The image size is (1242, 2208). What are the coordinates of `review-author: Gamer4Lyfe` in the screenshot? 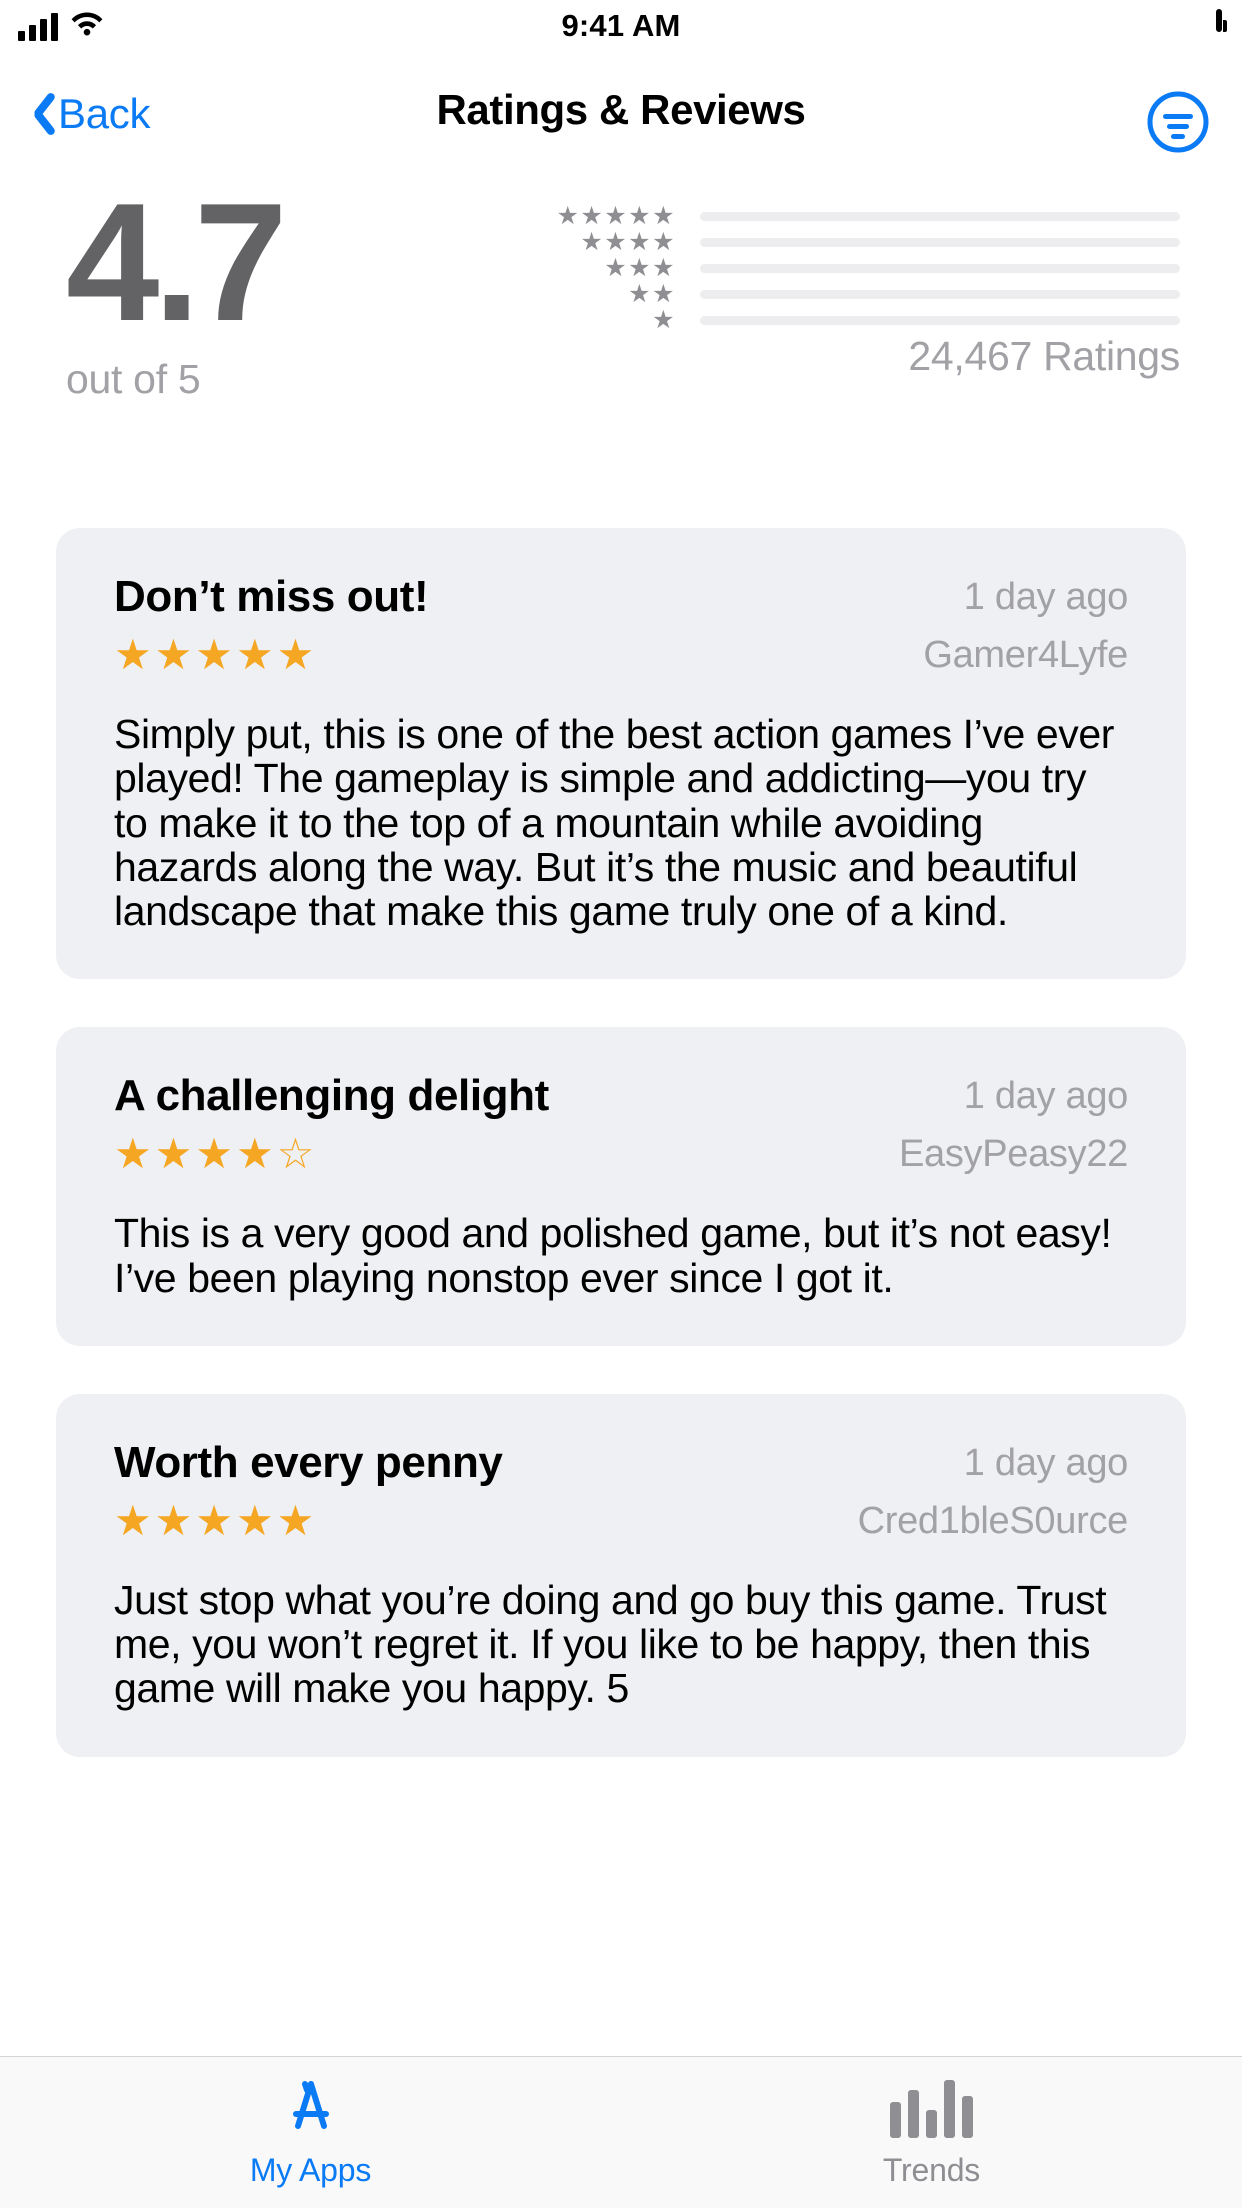 It's located at (1025, 655).